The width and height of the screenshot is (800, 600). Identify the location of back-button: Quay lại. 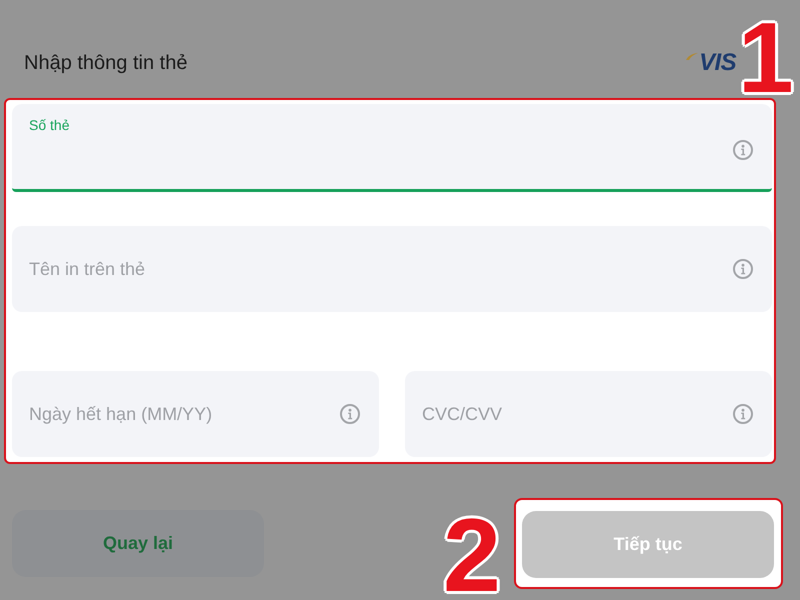
(138, 543).